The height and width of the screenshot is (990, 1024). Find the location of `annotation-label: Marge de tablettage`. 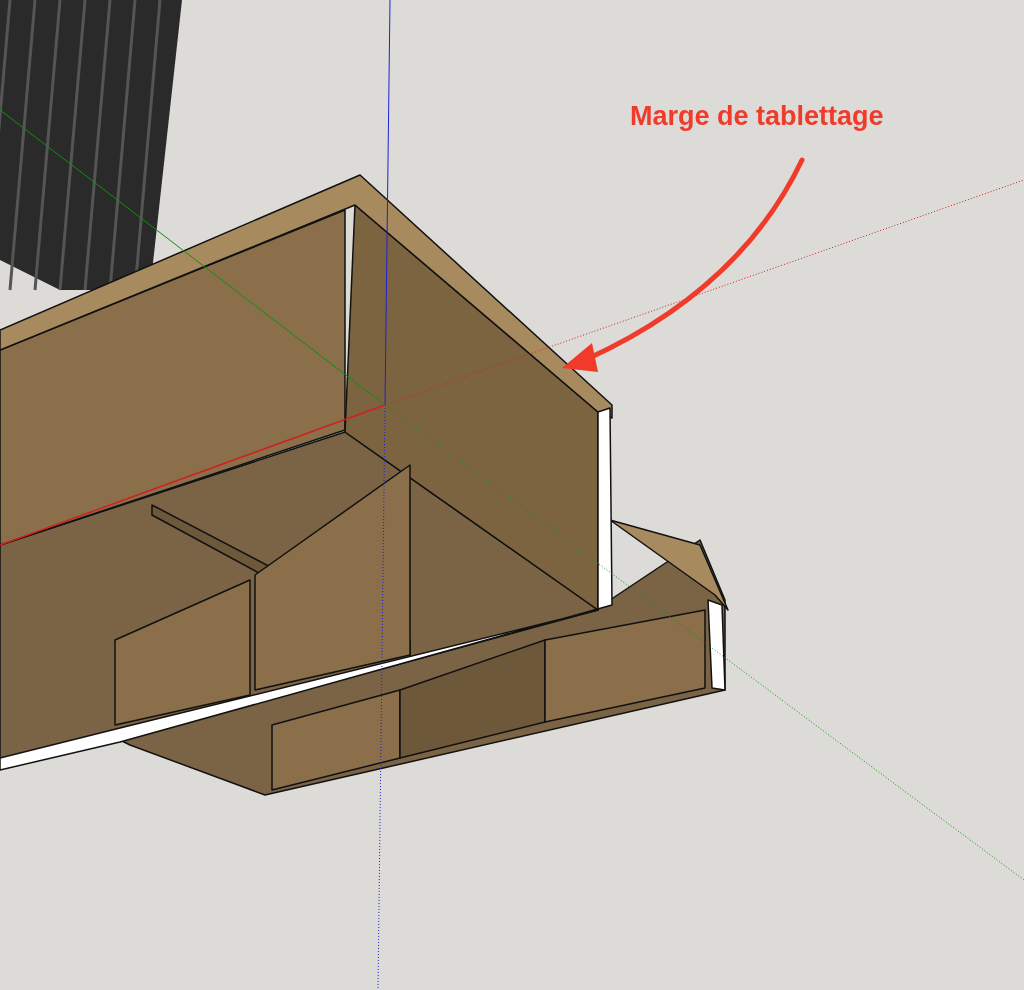

annotation-label: Marge de tablettage is located at coordinates (757, 116).